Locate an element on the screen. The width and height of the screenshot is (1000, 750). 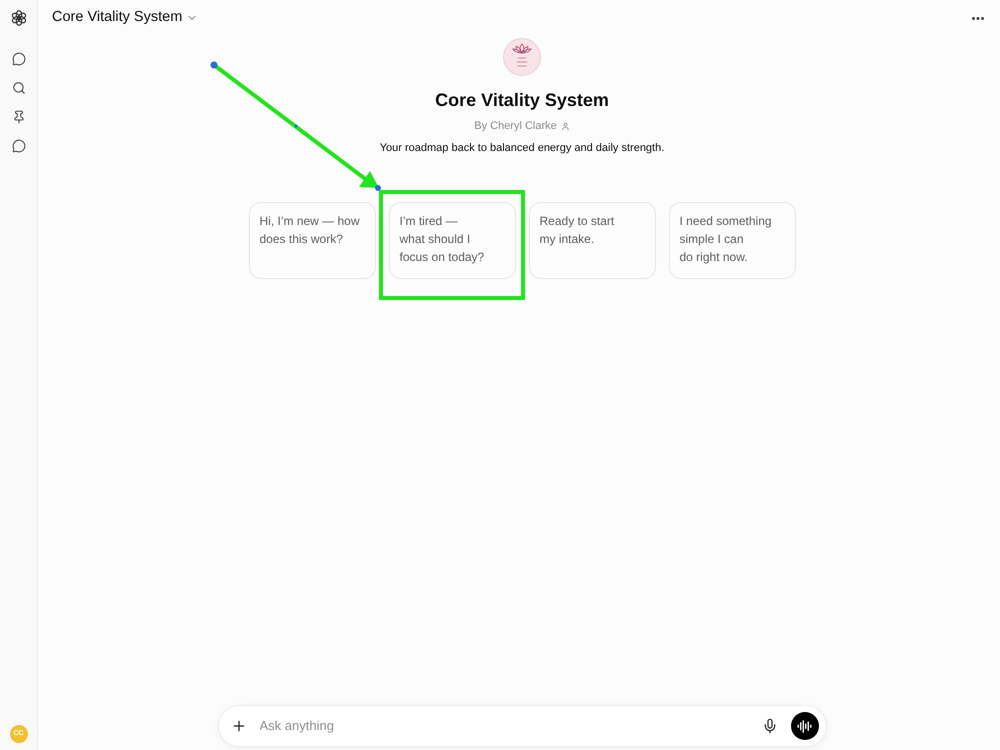
prompt-card: Hi, I’m new — how does this work? is located at coordinates (312, 240).